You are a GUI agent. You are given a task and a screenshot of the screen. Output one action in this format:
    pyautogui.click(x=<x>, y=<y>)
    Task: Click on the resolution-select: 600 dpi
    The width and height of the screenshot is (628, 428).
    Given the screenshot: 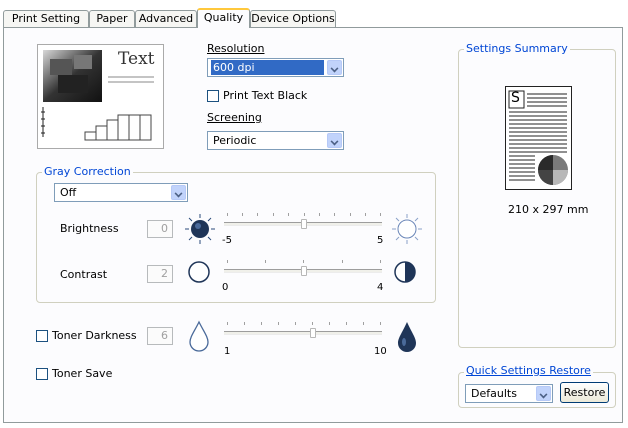 What is the action you would take?
    pyautogui.click(x=275, y=67)
    